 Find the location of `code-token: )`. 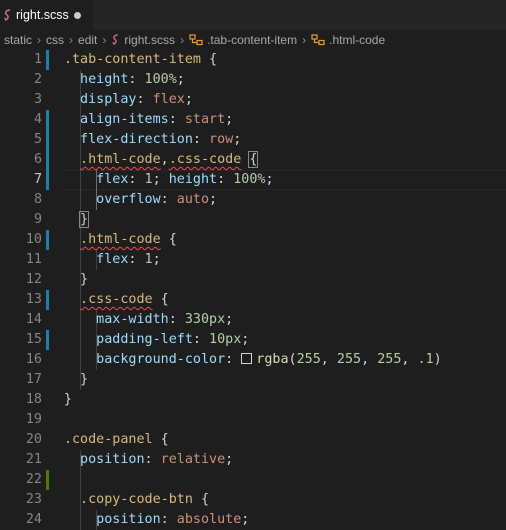

code-token: ) is located at coordinates (437, 359).